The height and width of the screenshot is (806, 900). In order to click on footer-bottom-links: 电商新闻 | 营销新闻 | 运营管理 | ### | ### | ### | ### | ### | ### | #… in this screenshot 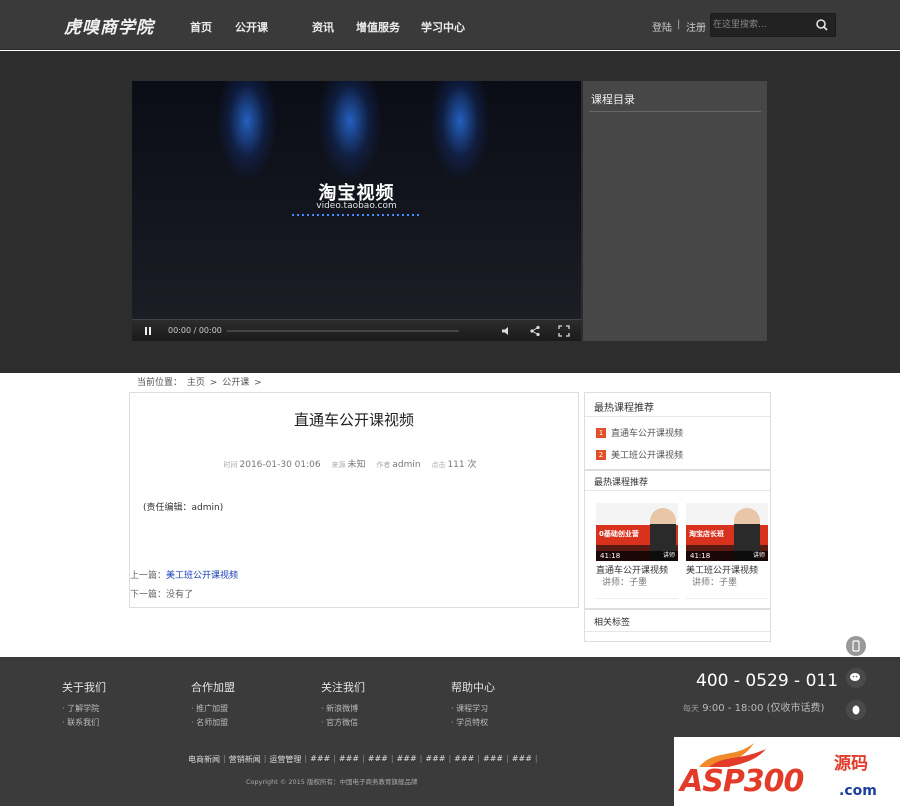, I will do `click(364, 759)`.